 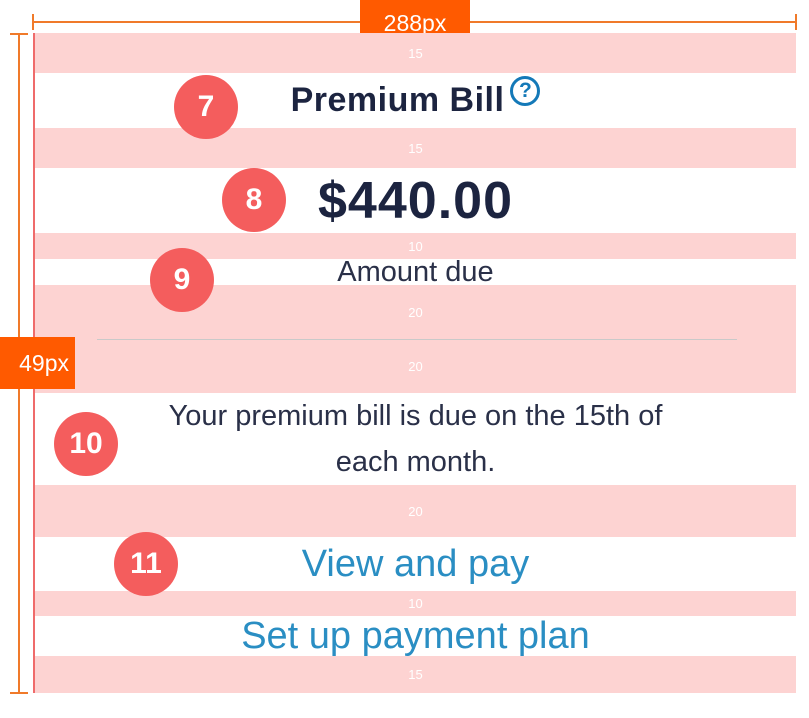 What do you see at coordinates (33, 22) in the screenshot?
I see `width-dimension-tick-left` at bounding box center [33, 22].